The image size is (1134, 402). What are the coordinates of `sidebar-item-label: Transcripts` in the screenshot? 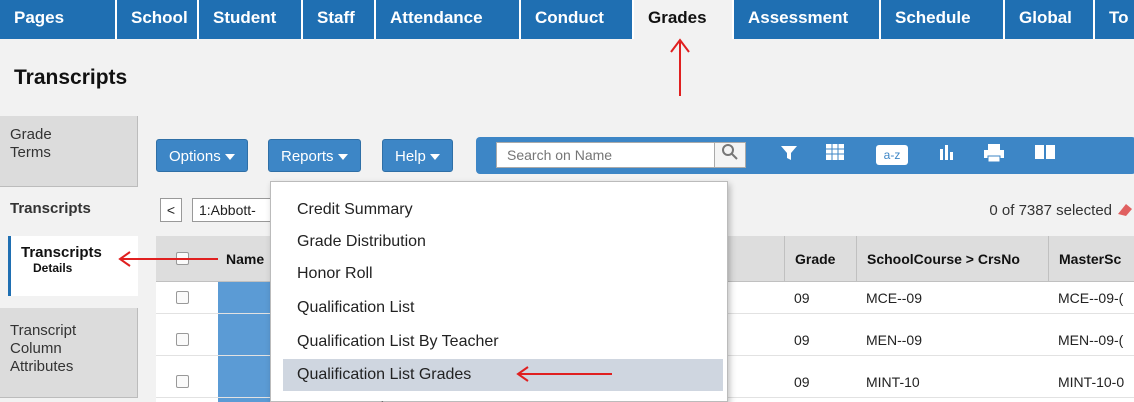 It's located at (61, 252).